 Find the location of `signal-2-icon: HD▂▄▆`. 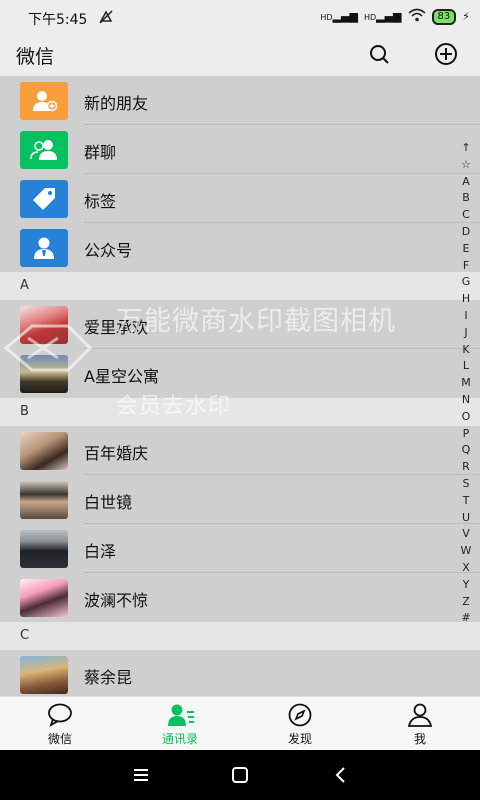

signal-2-icon: HD▂▄▆ is located at coordinates (382, 16).